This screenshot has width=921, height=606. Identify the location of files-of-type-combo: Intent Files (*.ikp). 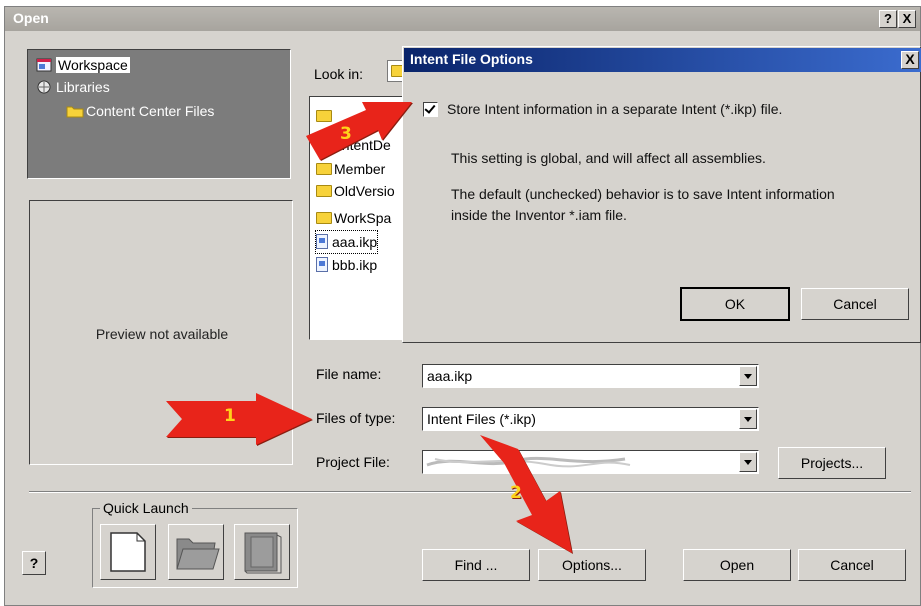
(590, 419).